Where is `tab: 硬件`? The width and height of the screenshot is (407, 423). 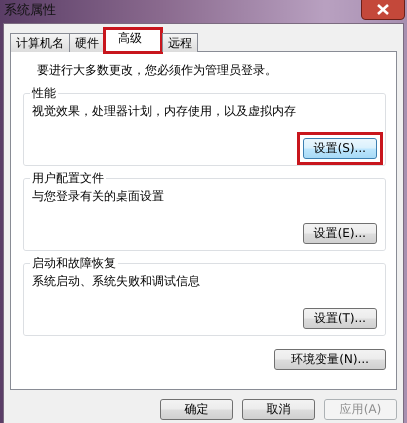 tab: 硬件 is located at coordinates (87, 42).